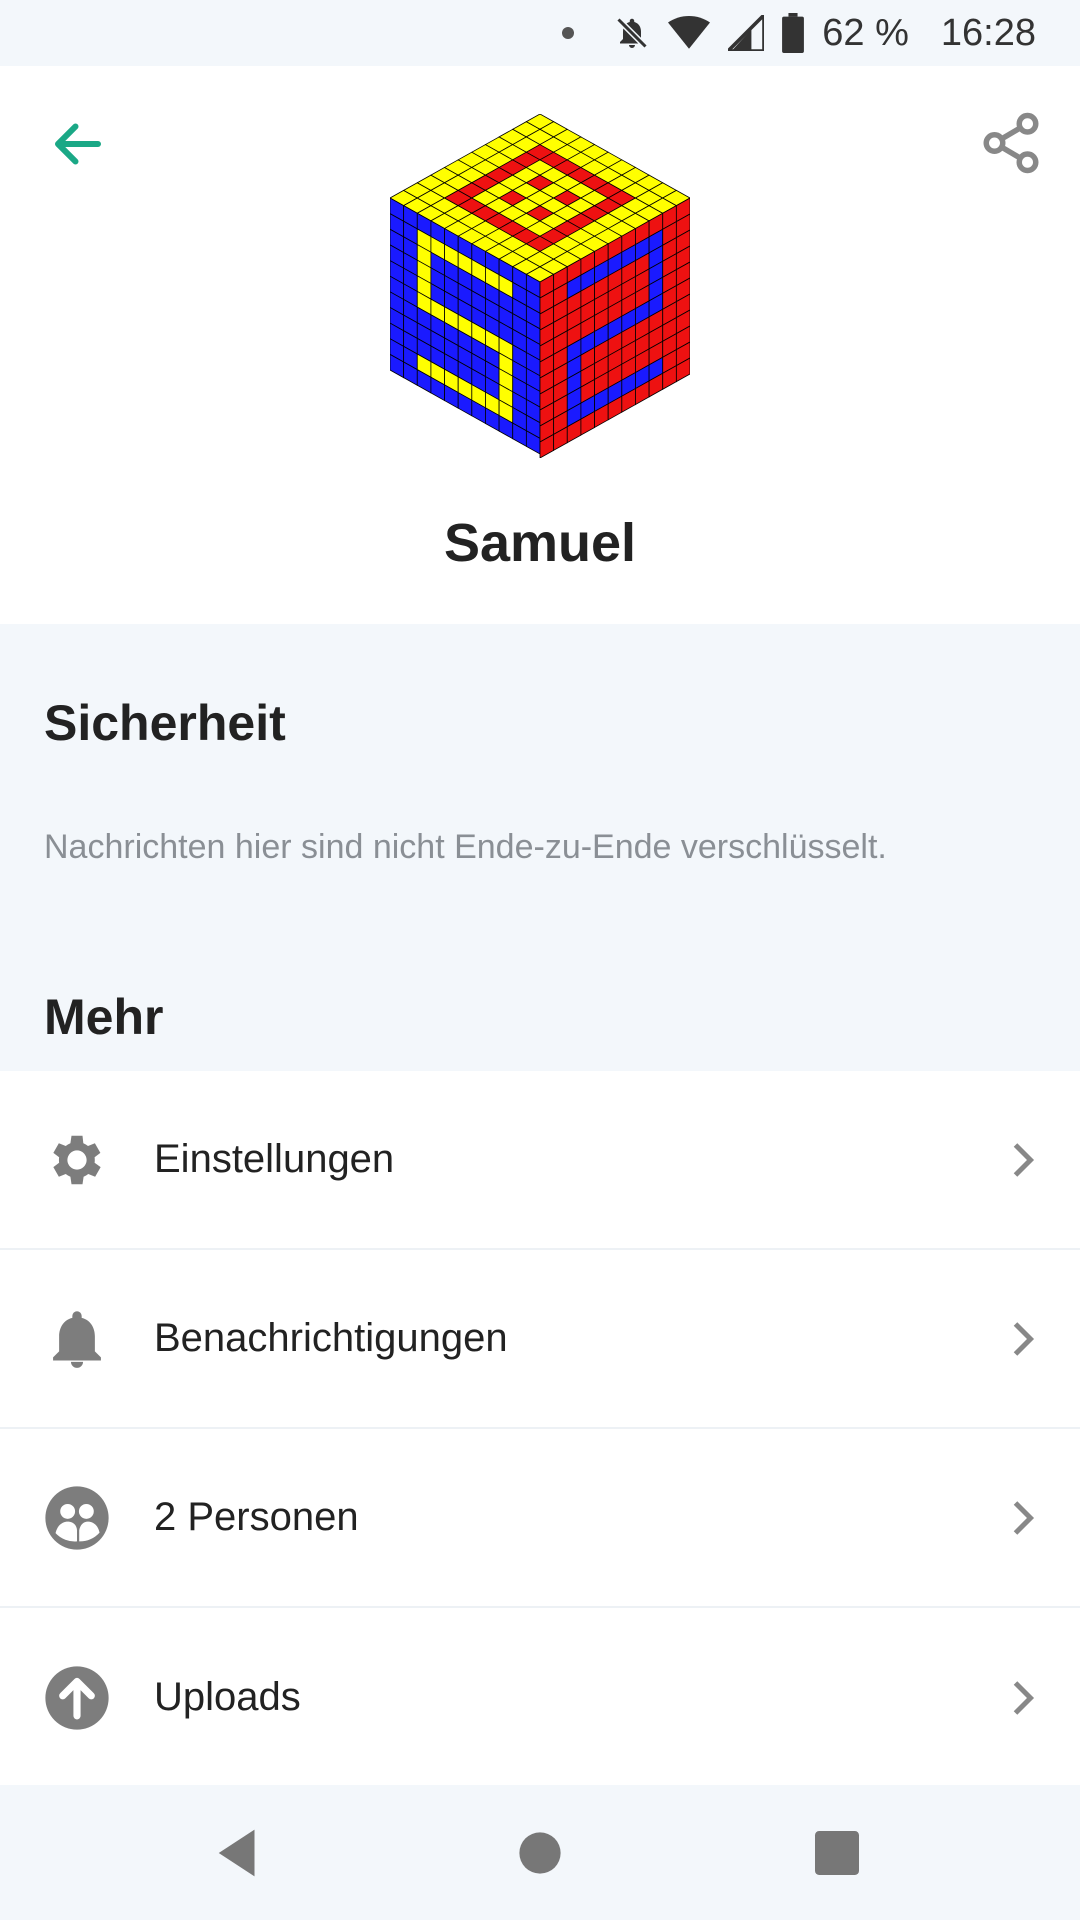  Describe the element at coordinates (238, 1853) in the screenshot. I see `back-triangle-icon` at that location.